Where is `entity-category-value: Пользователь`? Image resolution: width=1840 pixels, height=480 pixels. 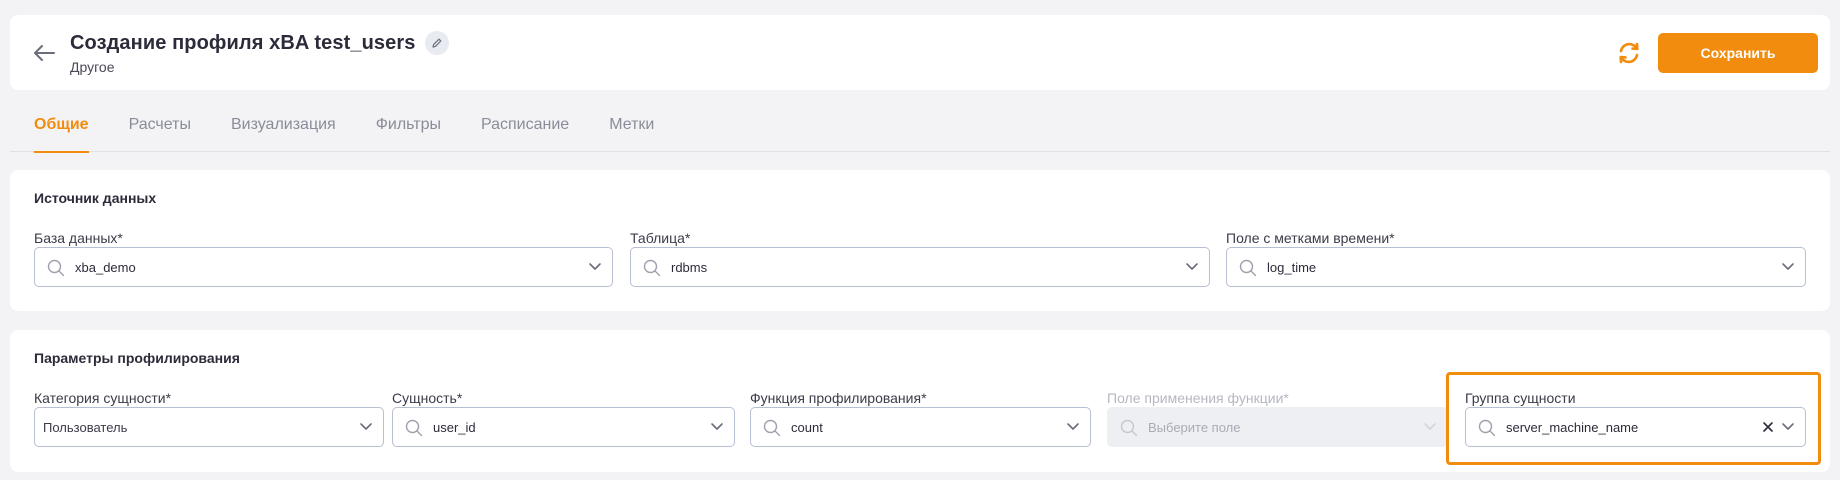 entity-category-value: Пользователь is located at coordinates (85, 427).